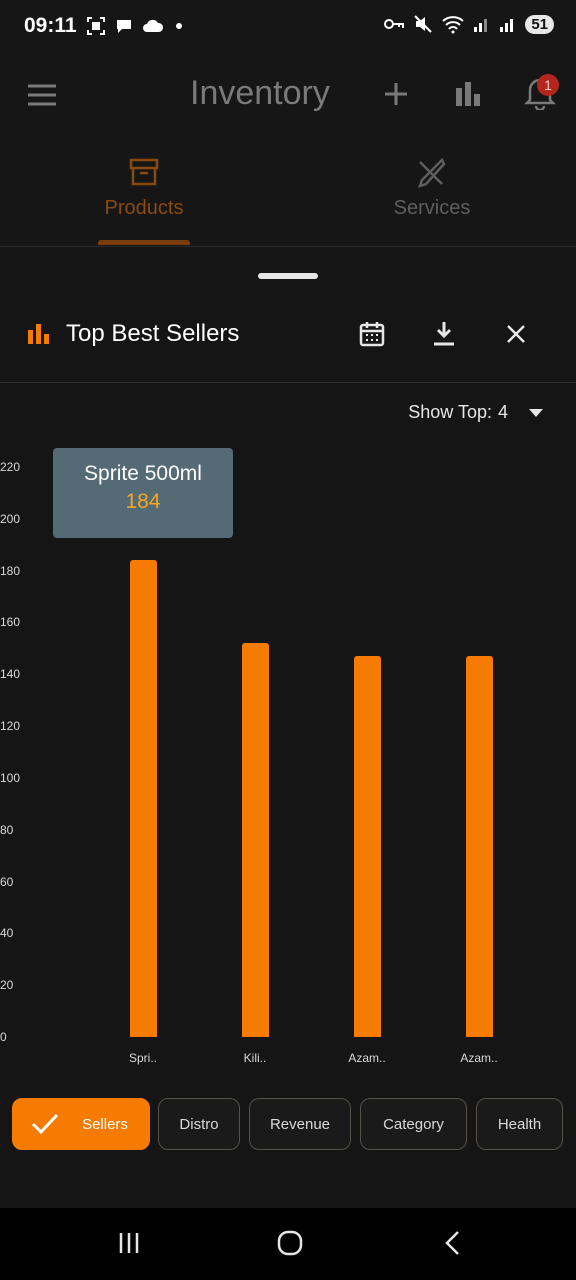  Describe the element at coordinates (144, 172) in the screenshot. I see `archive-icon` at that location.